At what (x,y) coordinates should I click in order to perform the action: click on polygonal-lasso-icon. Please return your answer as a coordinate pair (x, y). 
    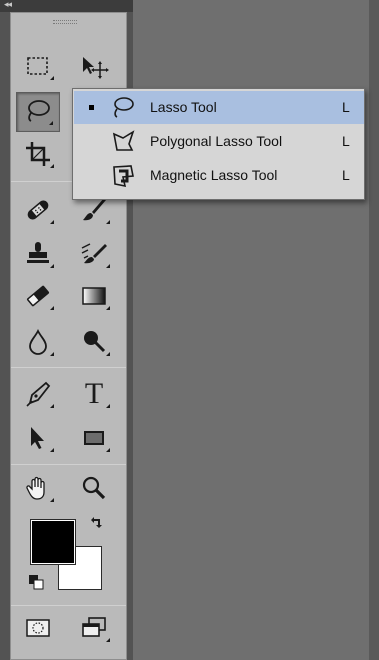
    Looking at the image, I should click on (123, 140).